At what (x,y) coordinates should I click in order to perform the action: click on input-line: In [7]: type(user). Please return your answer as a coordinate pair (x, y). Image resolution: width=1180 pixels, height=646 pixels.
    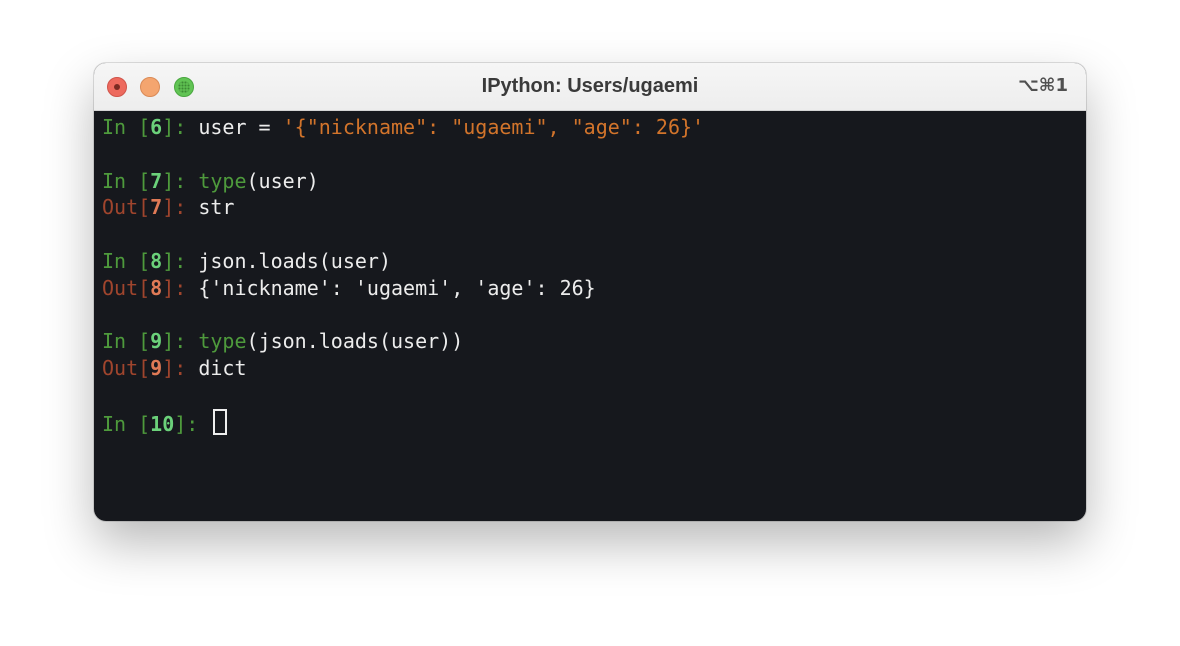
    Looking at the image, I should click on (594, 181).